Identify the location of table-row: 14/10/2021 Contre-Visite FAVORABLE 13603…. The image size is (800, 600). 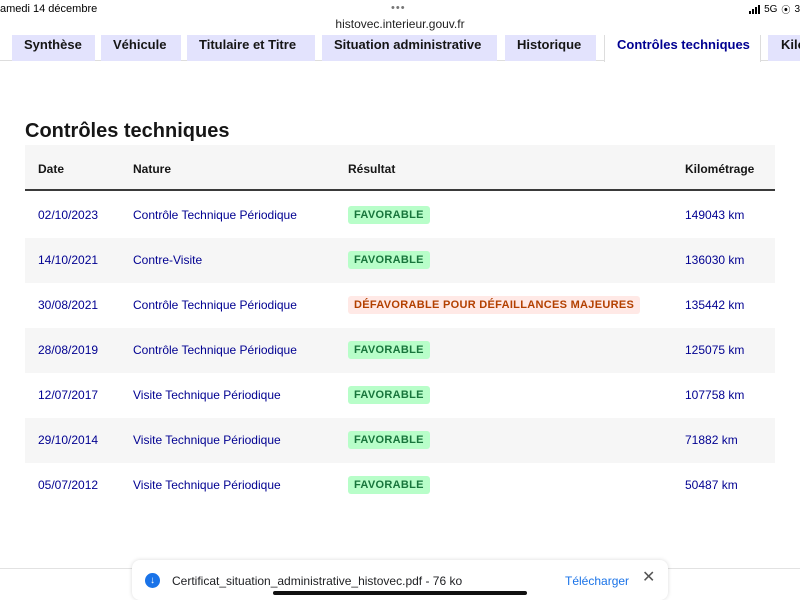
(400, 260).